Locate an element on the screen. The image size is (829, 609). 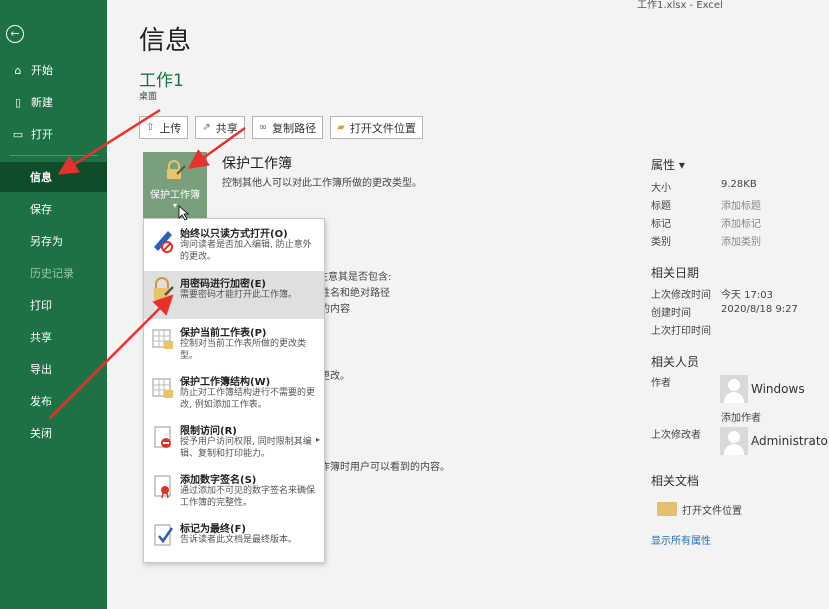
home-icon: ⌂ is located at coordinates (18, 70).